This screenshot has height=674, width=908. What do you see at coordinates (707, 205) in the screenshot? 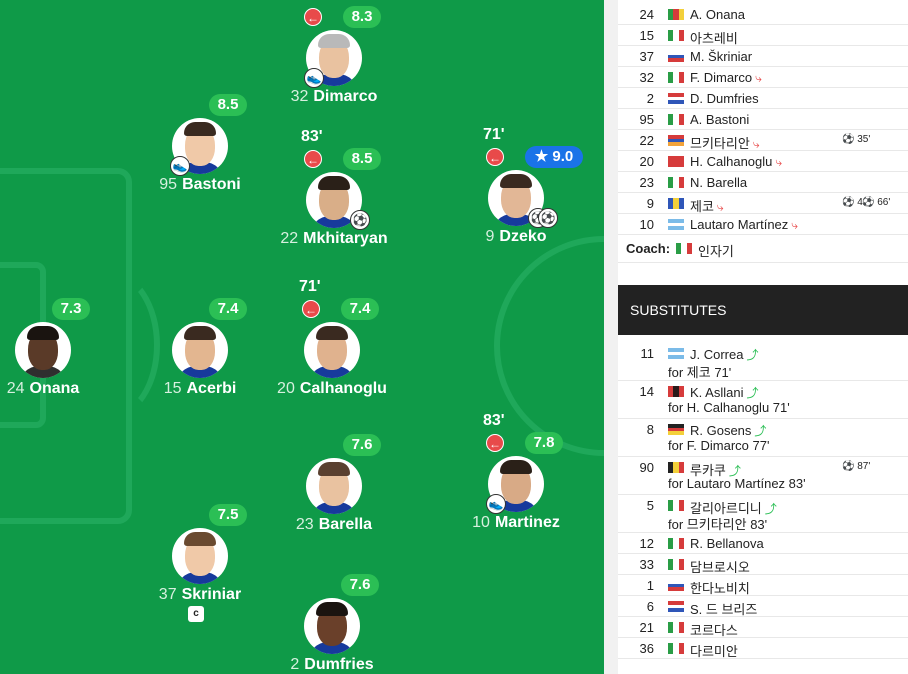
I see `player-name: 제코 ⤷` at bounding box center [707, 205].